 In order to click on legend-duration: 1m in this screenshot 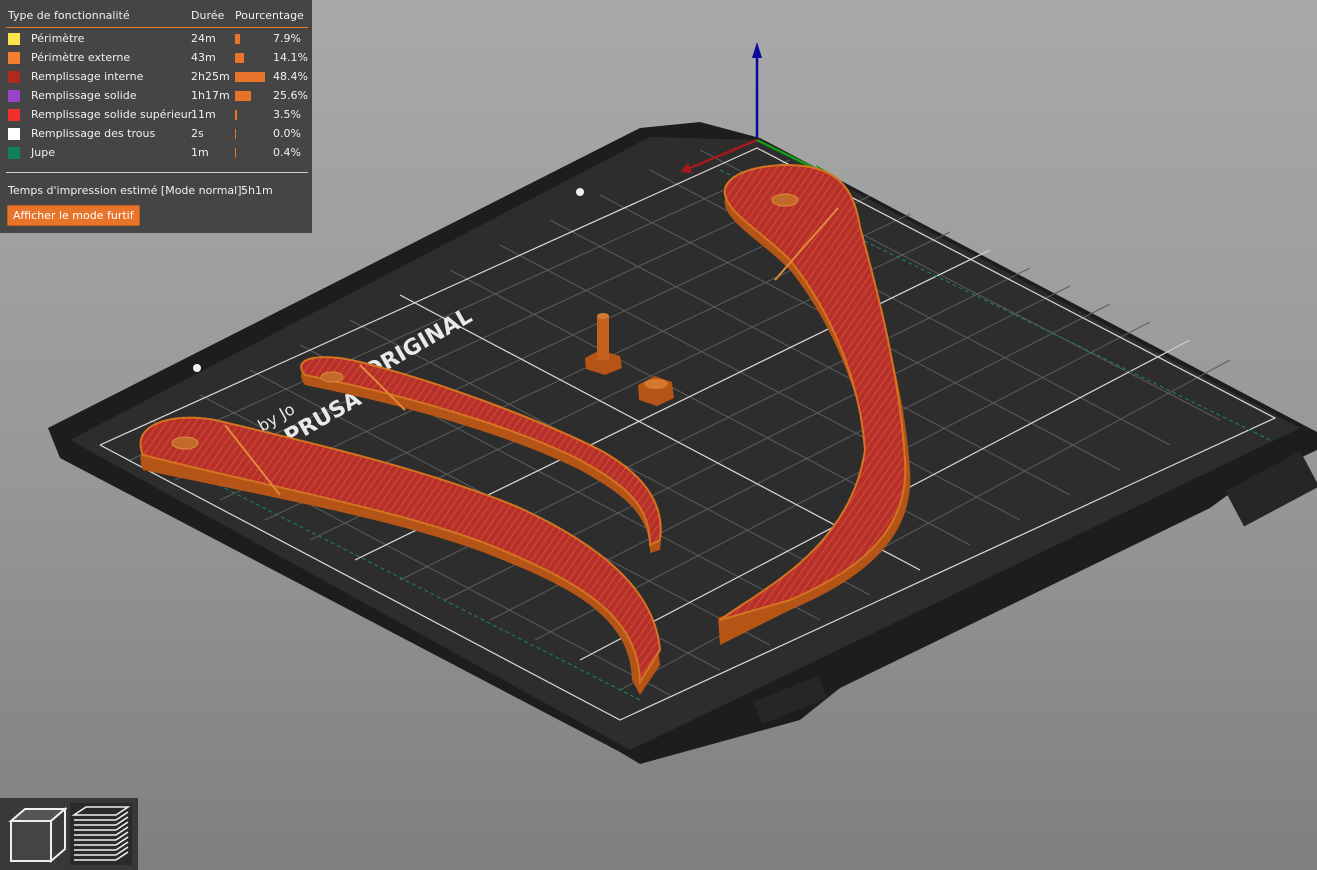, I will do `click(200, 152)`.